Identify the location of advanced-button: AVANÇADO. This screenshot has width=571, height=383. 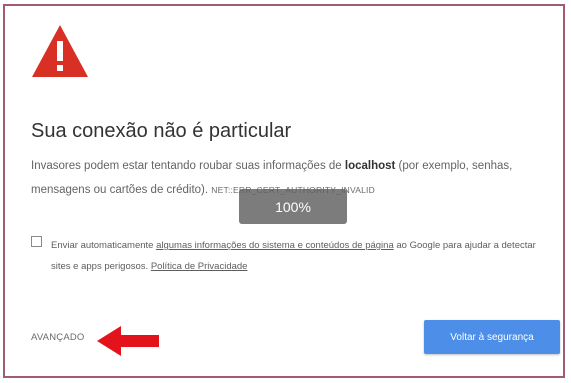
(58, 337).